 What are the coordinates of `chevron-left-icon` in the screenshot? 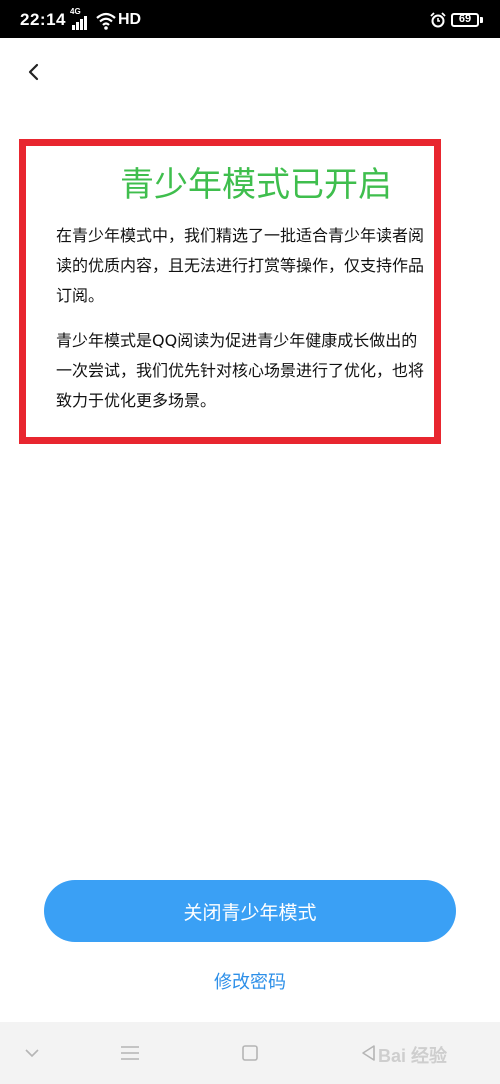 It's located at (33, 72).